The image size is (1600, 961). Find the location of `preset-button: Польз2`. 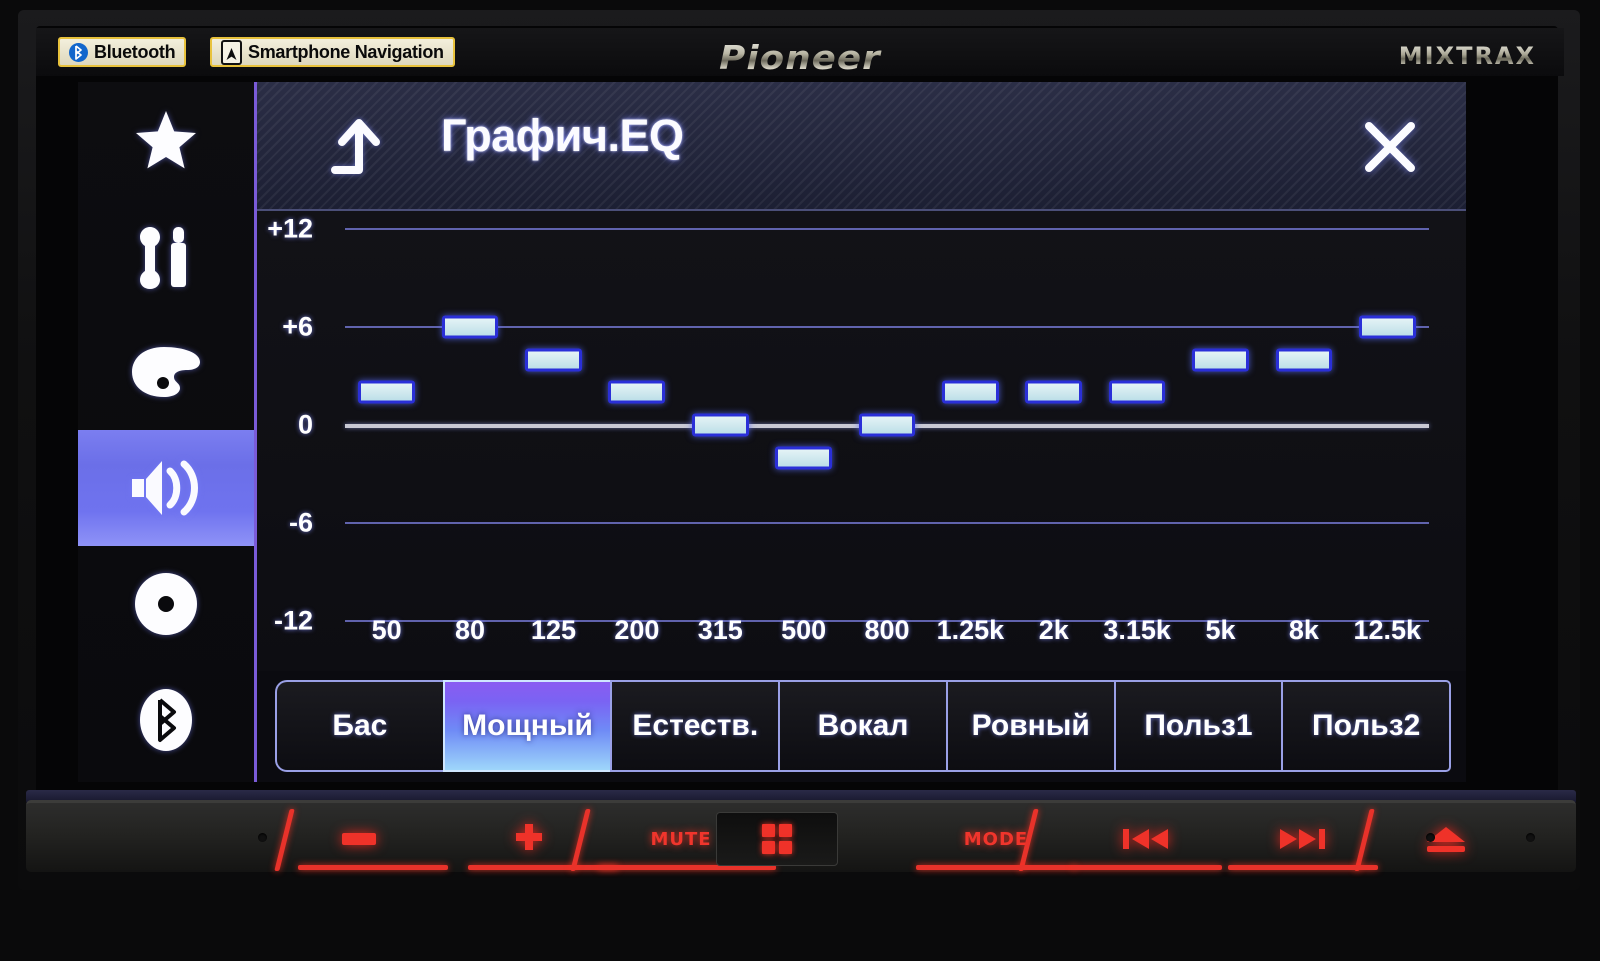

preset-button: Польз2 is located at coordinates (1366, 726).